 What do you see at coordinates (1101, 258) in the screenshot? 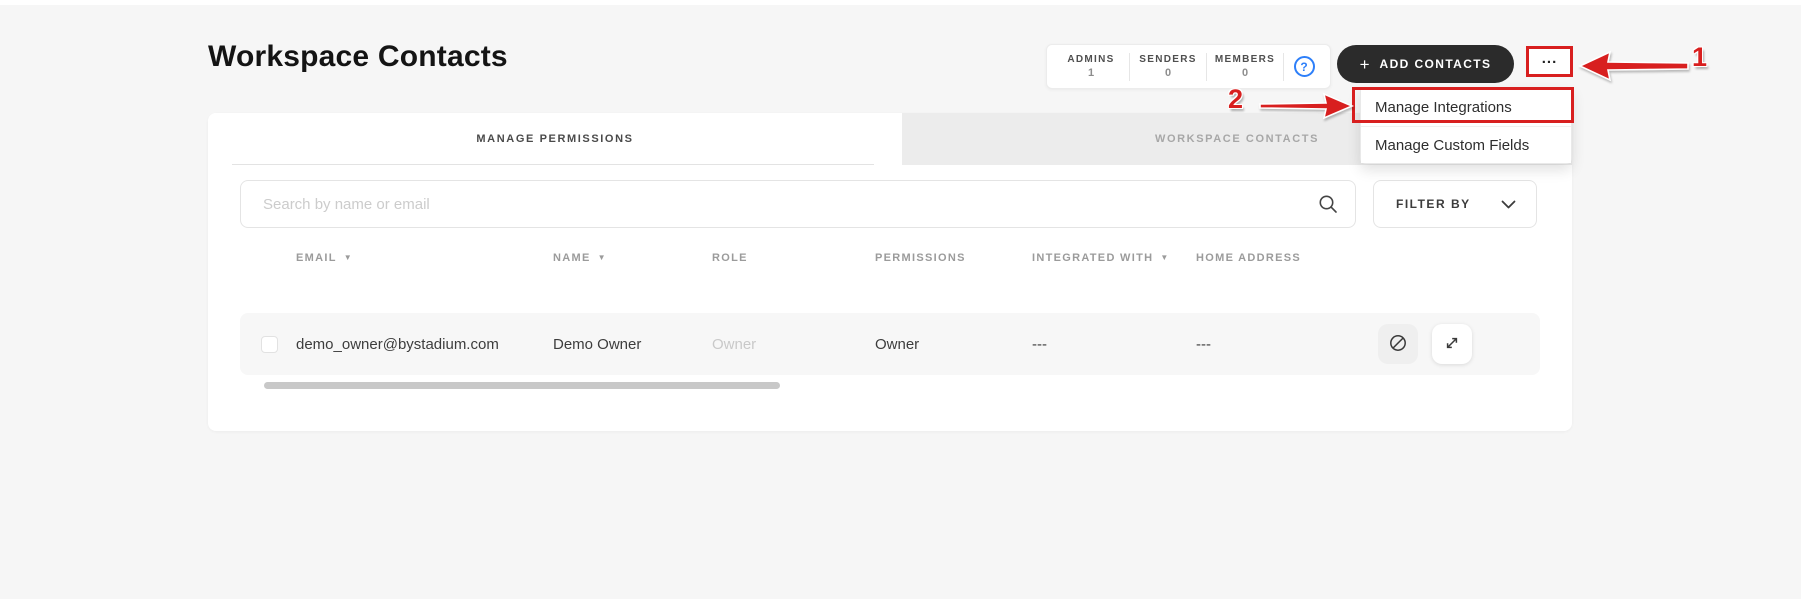
I see `column-header-integrated-with: INTEGRATED WITH ▼` at bounding box center [1101, 258].